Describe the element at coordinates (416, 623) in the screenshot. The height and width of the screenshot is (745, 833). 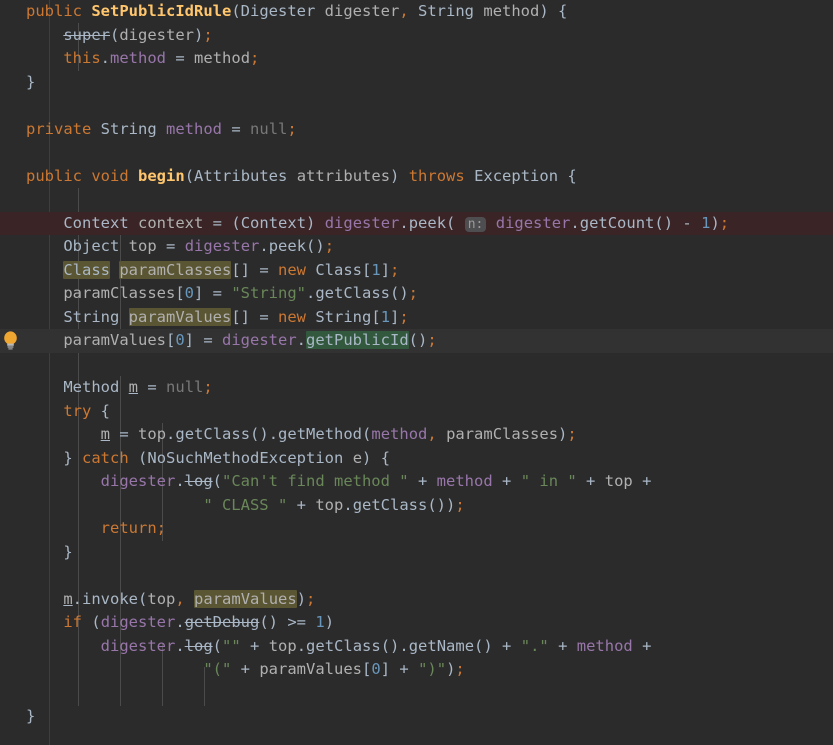
I see `code-line: if (digester.getDebug() >= 1)` at that location.